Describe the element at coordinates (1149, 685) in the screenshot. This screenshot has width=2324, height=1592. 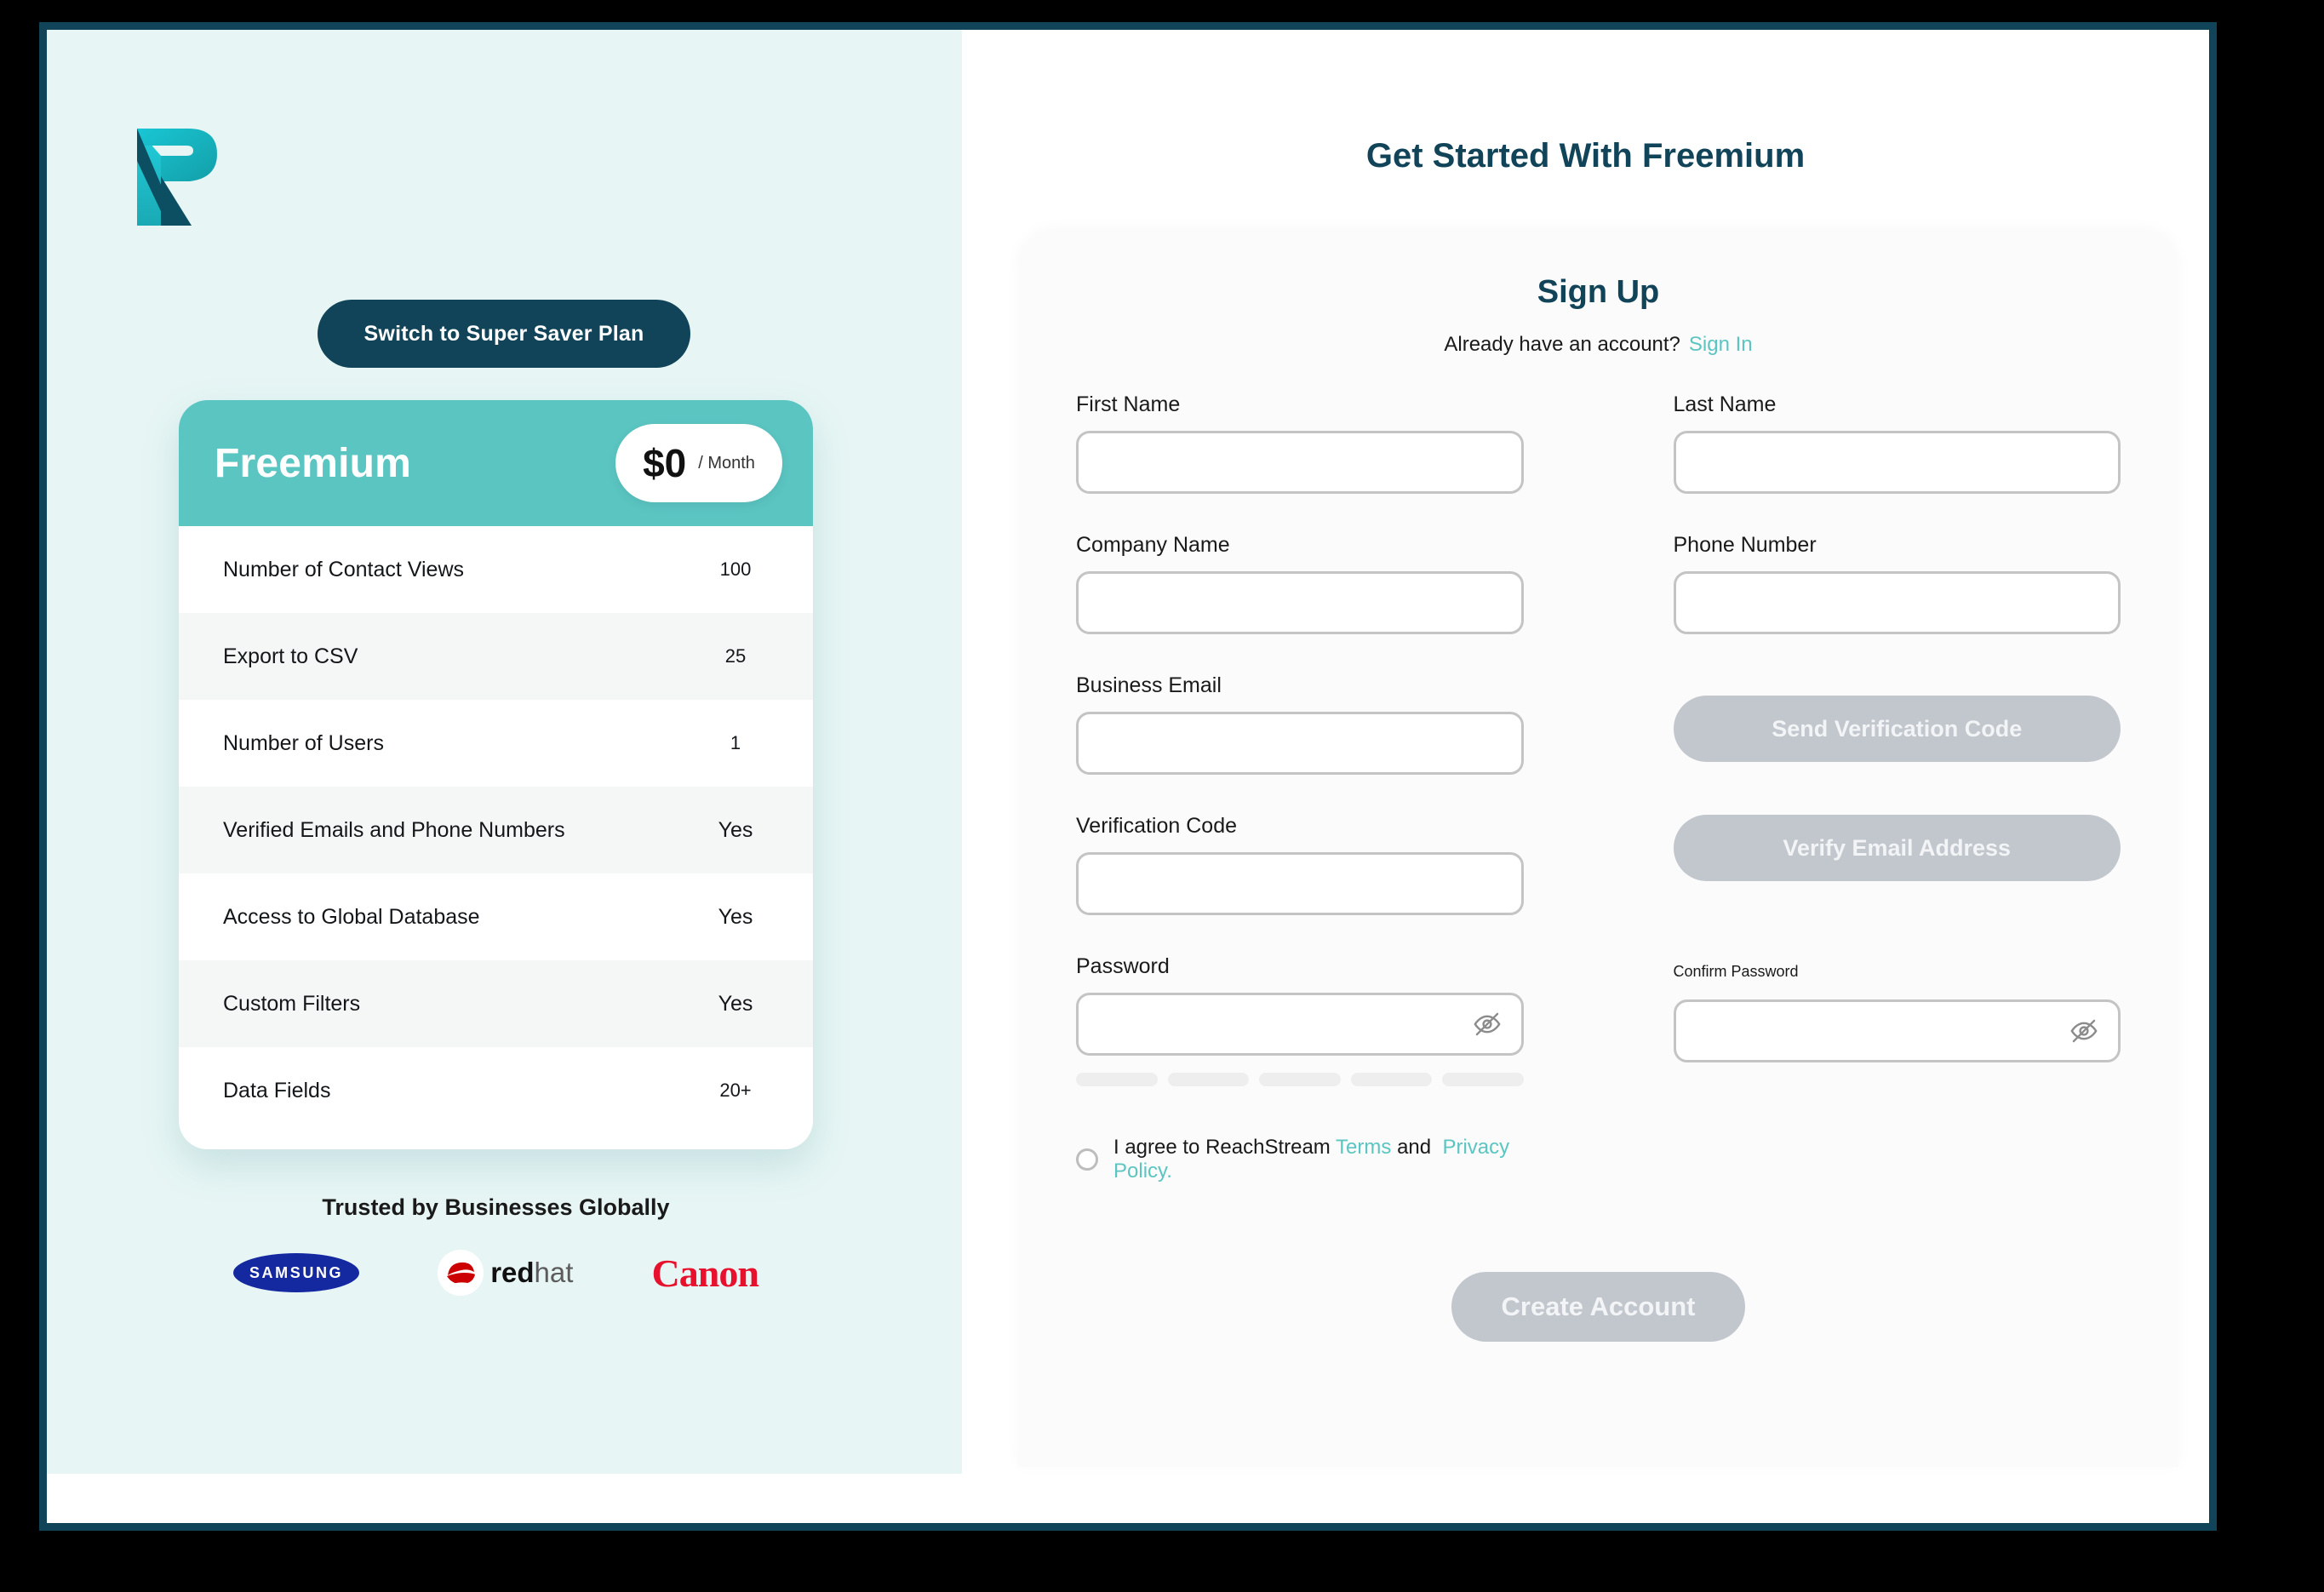
I see `business-email-label: Business Email` at that location.